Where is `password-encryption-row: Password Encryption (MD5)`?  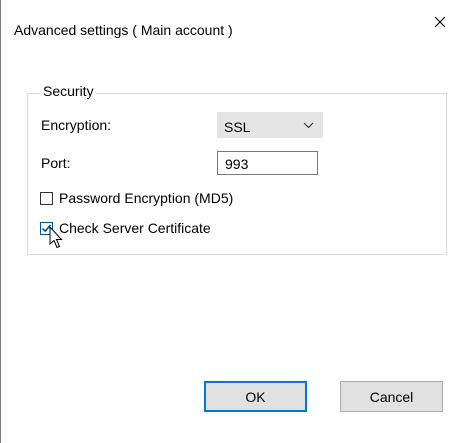
password-encryption-row: Password Encryption (MD5) is located at coordinates (136, 198).